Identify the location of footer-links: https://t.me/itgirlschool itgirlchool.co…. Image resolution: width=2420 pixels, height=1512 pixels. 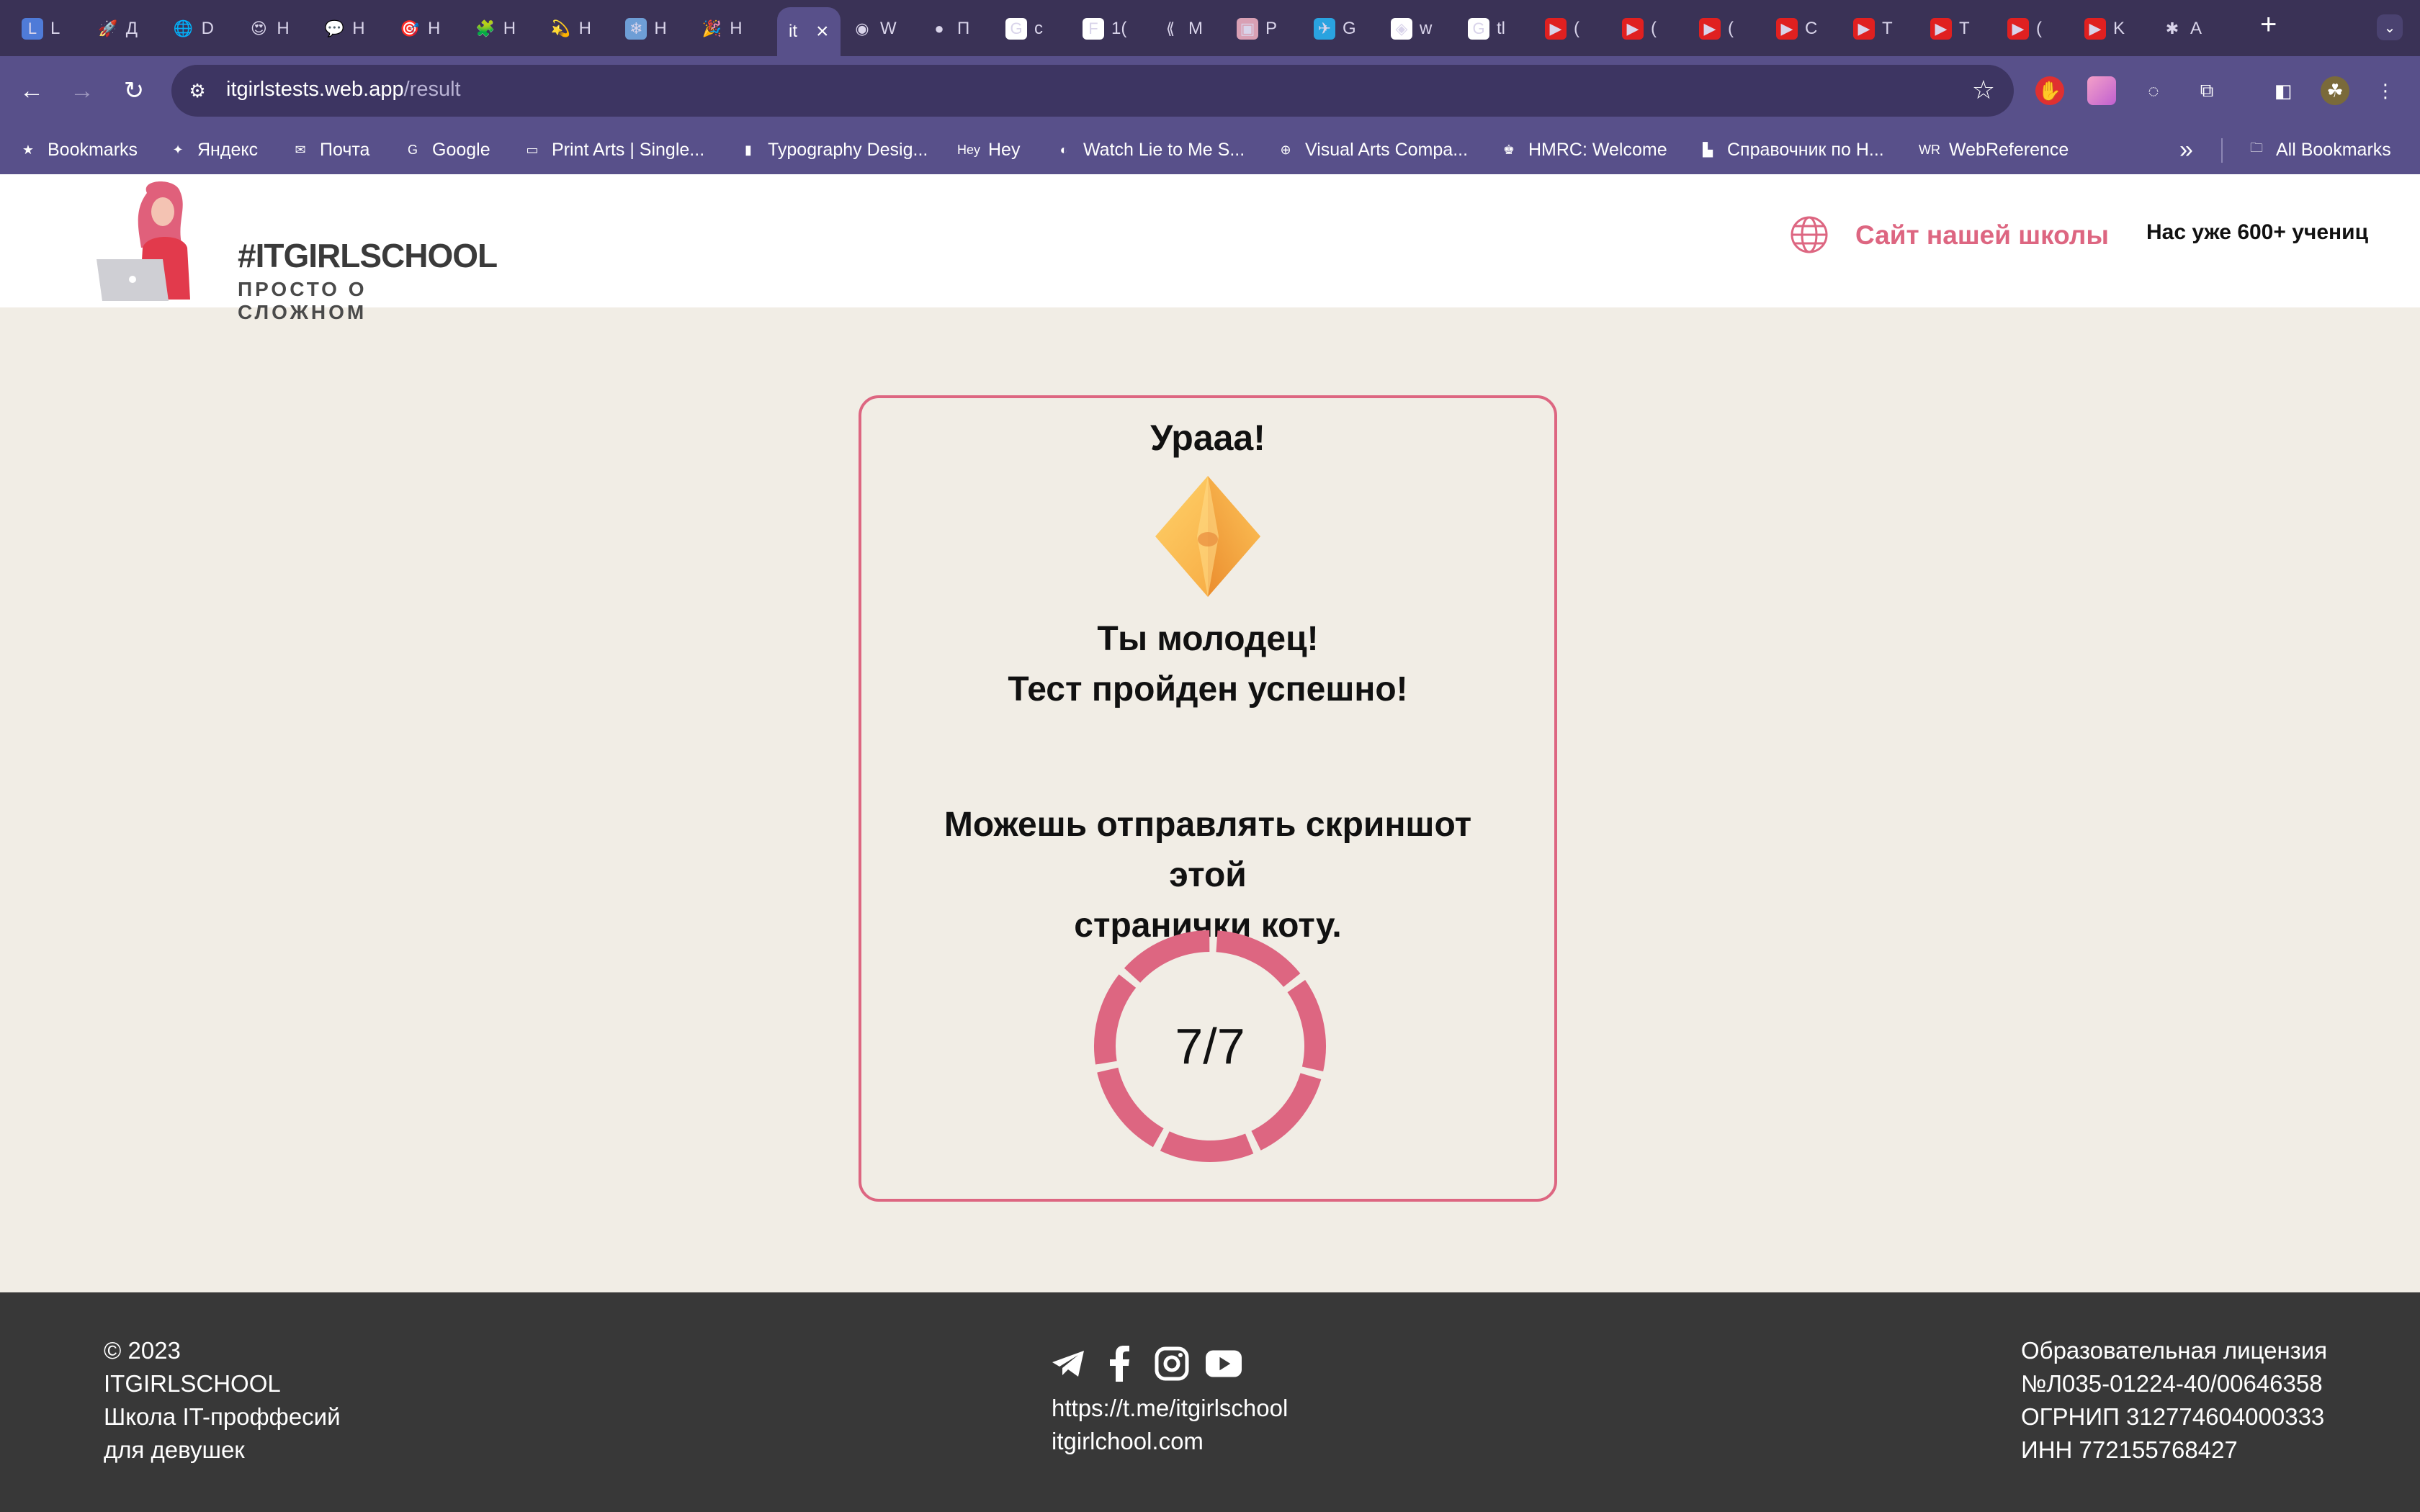
(1170, 1425).